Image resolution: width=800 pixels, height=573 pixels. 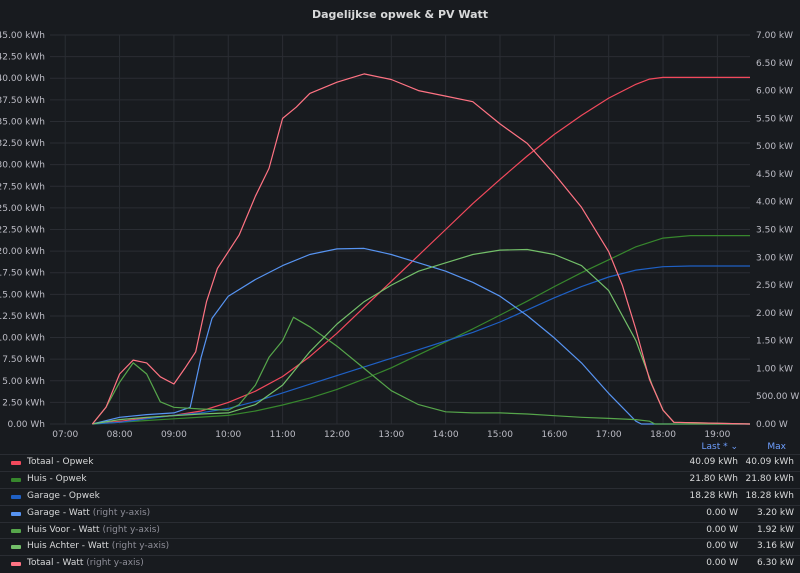 What do you see at coordinates (22, 209) in the screenshot?
I see `left-y-tick-label: 25.00 kWh` at bounding box center [22, 209].